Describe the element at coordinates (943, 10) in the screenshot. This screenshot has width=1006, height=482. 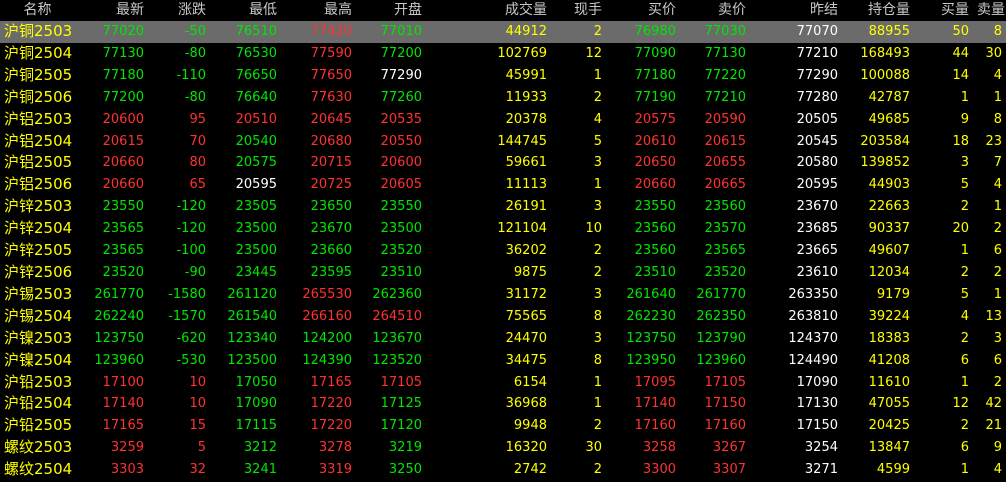
I see `header-bidv-col: 买量` at that location.